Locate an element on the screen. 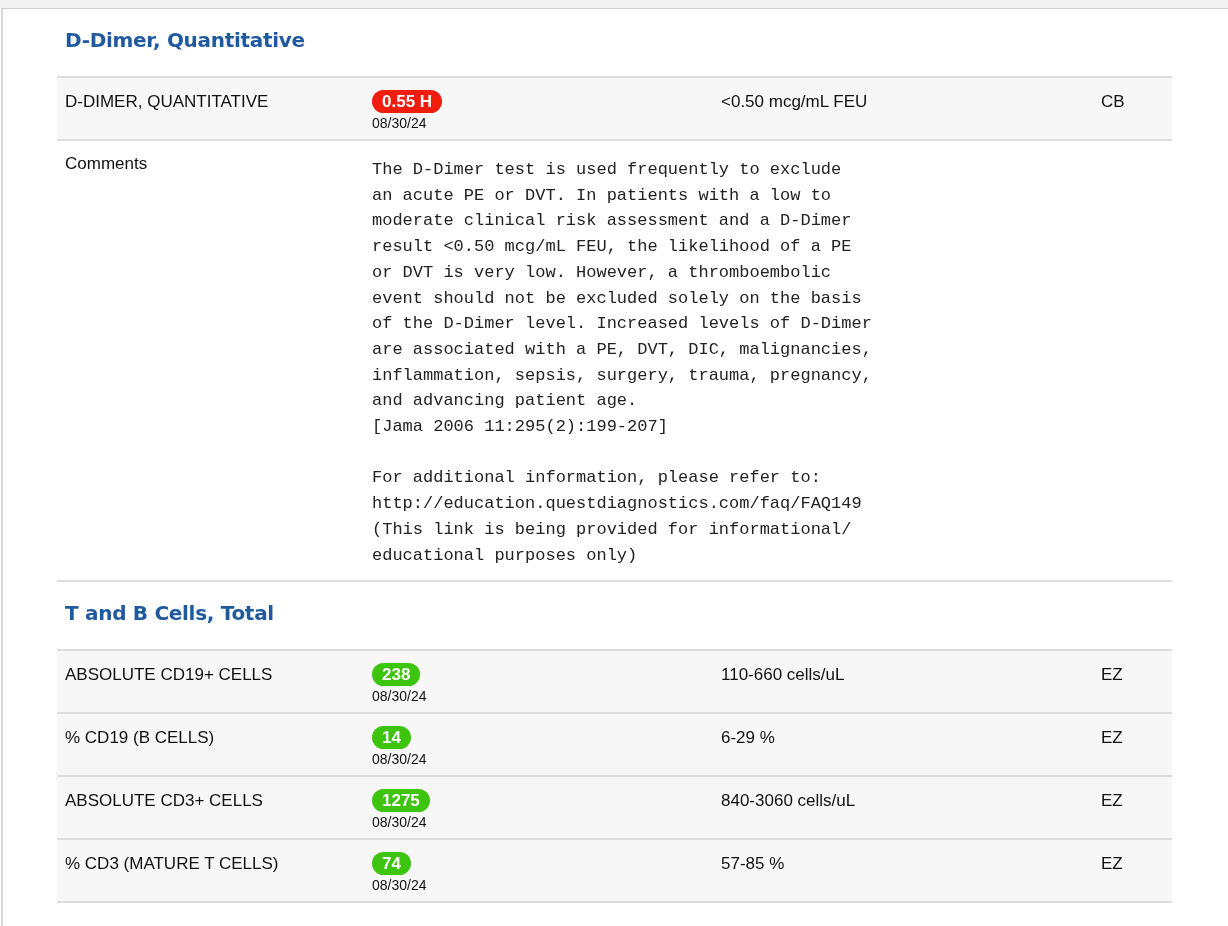 This screenshot has width=1228, height=926. result-value: 14 is located at coordinates (391, 738).